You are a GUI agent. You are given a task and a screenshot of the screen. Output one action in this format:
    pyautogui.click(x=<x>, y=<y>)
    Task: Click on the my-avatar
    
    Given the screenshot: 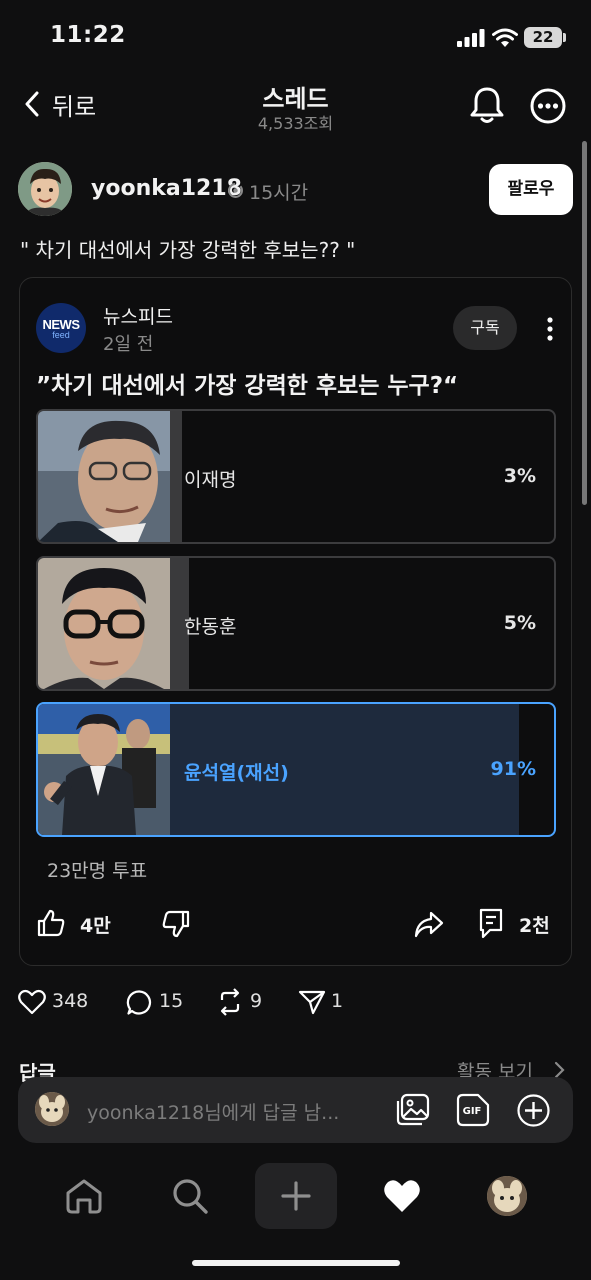 What is the action you would take?
    pyautogui.click(x=52, y=1109)
    